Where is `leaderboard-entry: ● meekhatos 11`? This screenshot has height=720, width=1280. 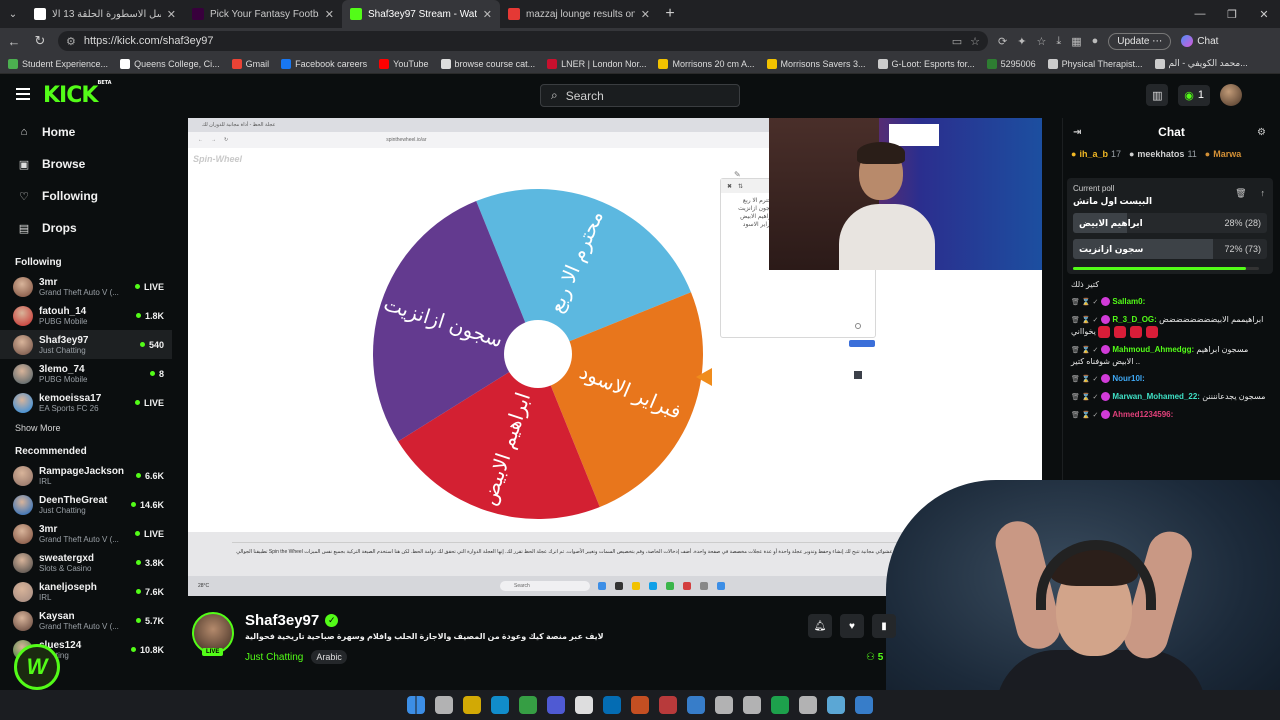 leaderboard-entry: ● meekhatos 11 is located at coordinates (1163, 154).